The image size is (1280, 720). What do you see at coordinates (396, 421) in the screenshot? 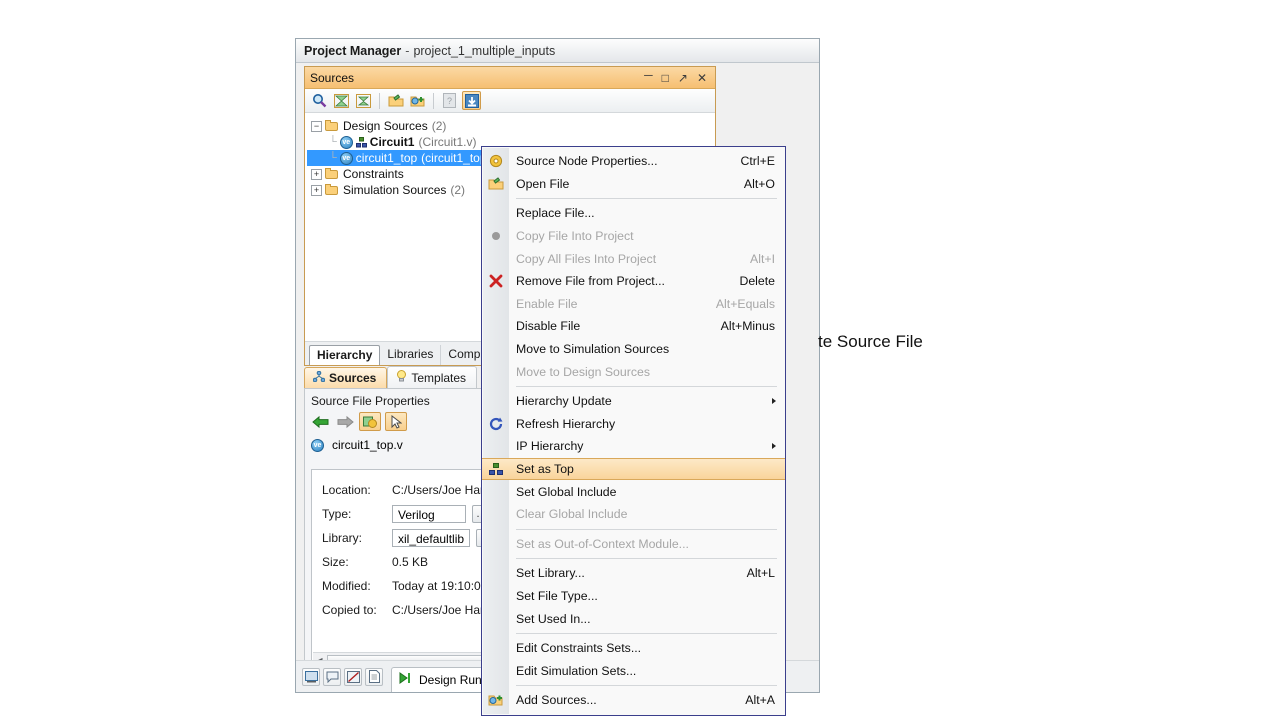
I see `select-cursor-icon` at bounding box center [396, 421].